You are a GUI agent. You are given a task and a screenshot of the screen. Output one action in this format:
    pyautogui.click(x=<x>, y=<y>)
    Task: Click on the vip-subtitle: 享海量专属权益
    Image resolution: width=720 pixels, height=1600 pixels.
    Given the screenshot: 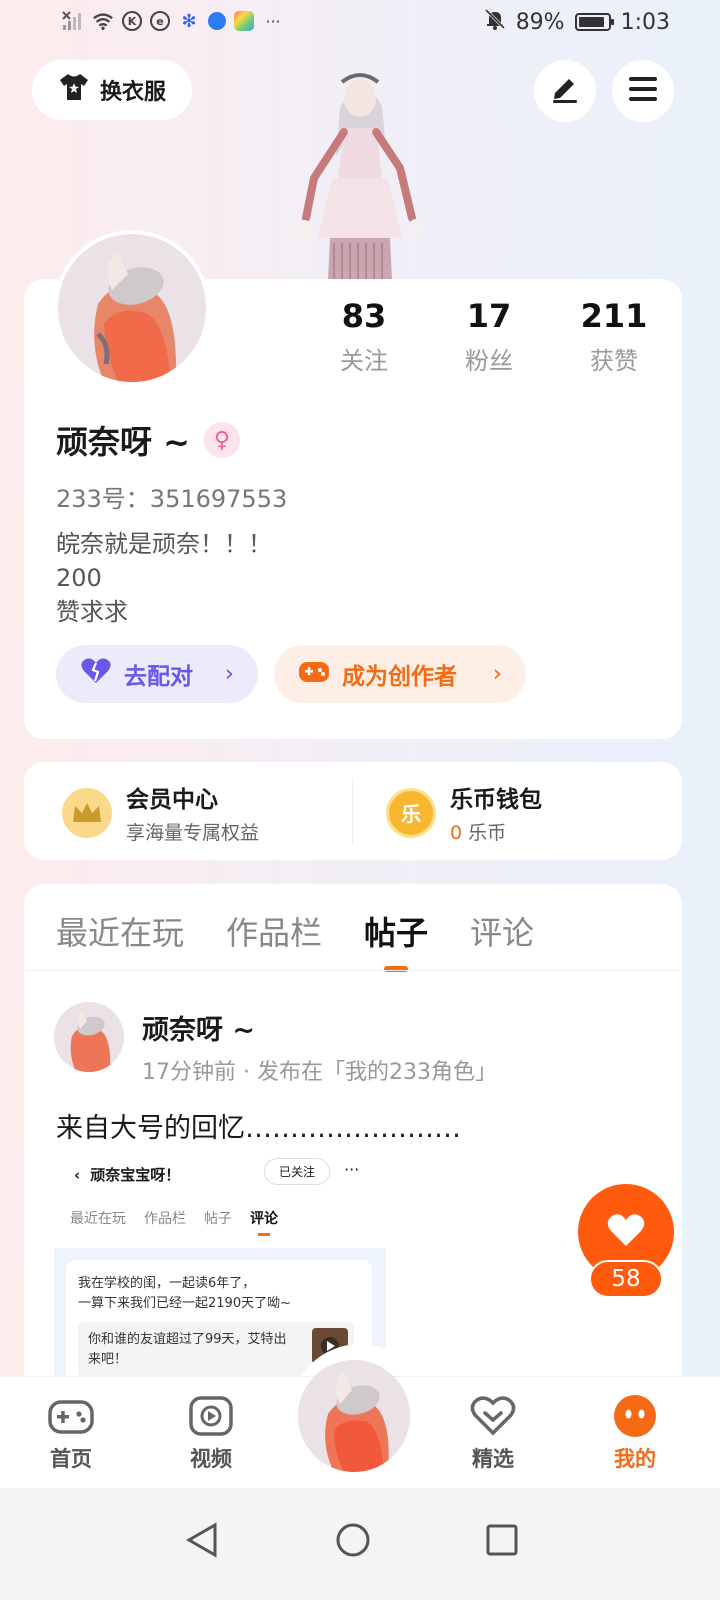 What is the action you would take?
    pyautogui.click(x=193, y=833)
    